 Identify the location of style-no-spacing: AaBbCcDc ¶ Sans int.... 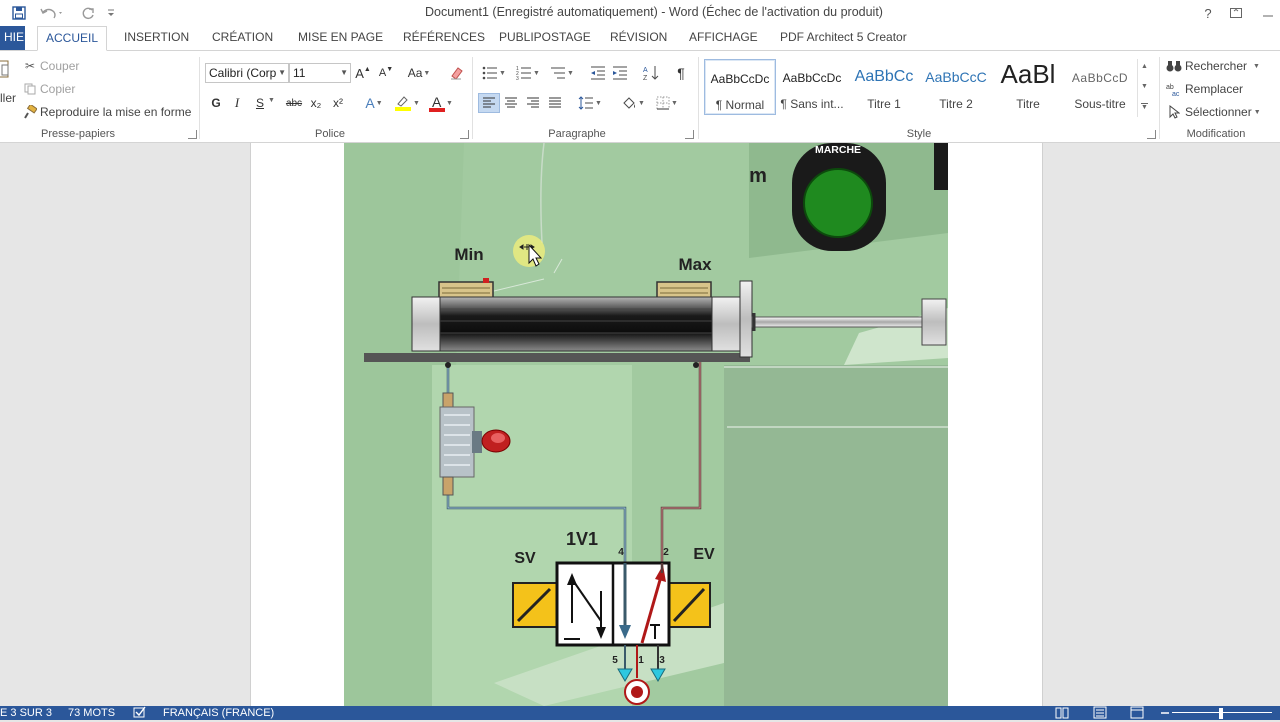
(812, 87).